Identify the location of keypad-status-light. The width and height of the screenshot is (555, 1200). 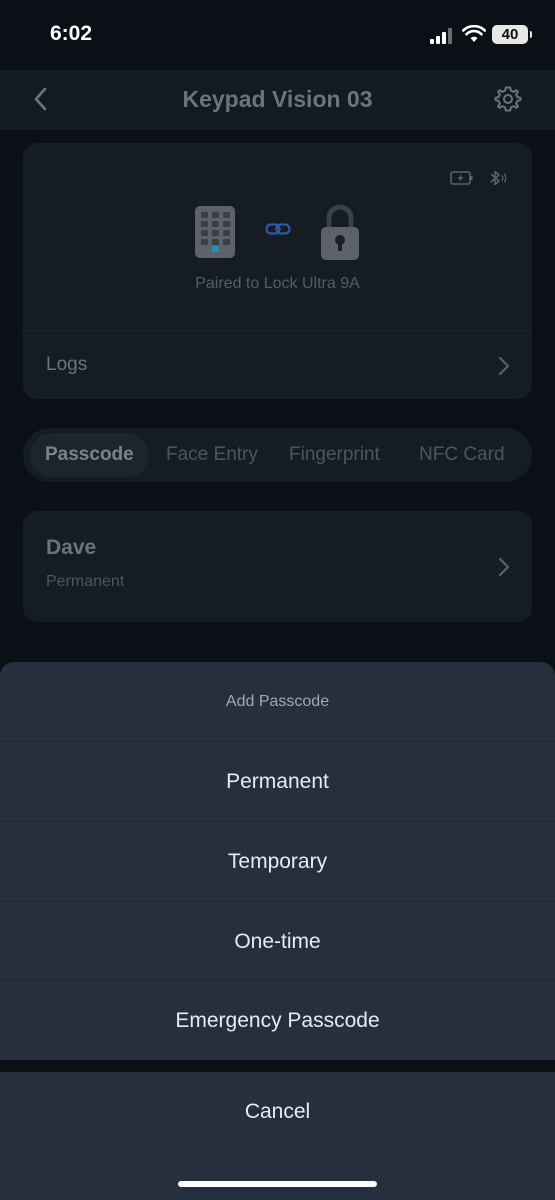
(215, 249).